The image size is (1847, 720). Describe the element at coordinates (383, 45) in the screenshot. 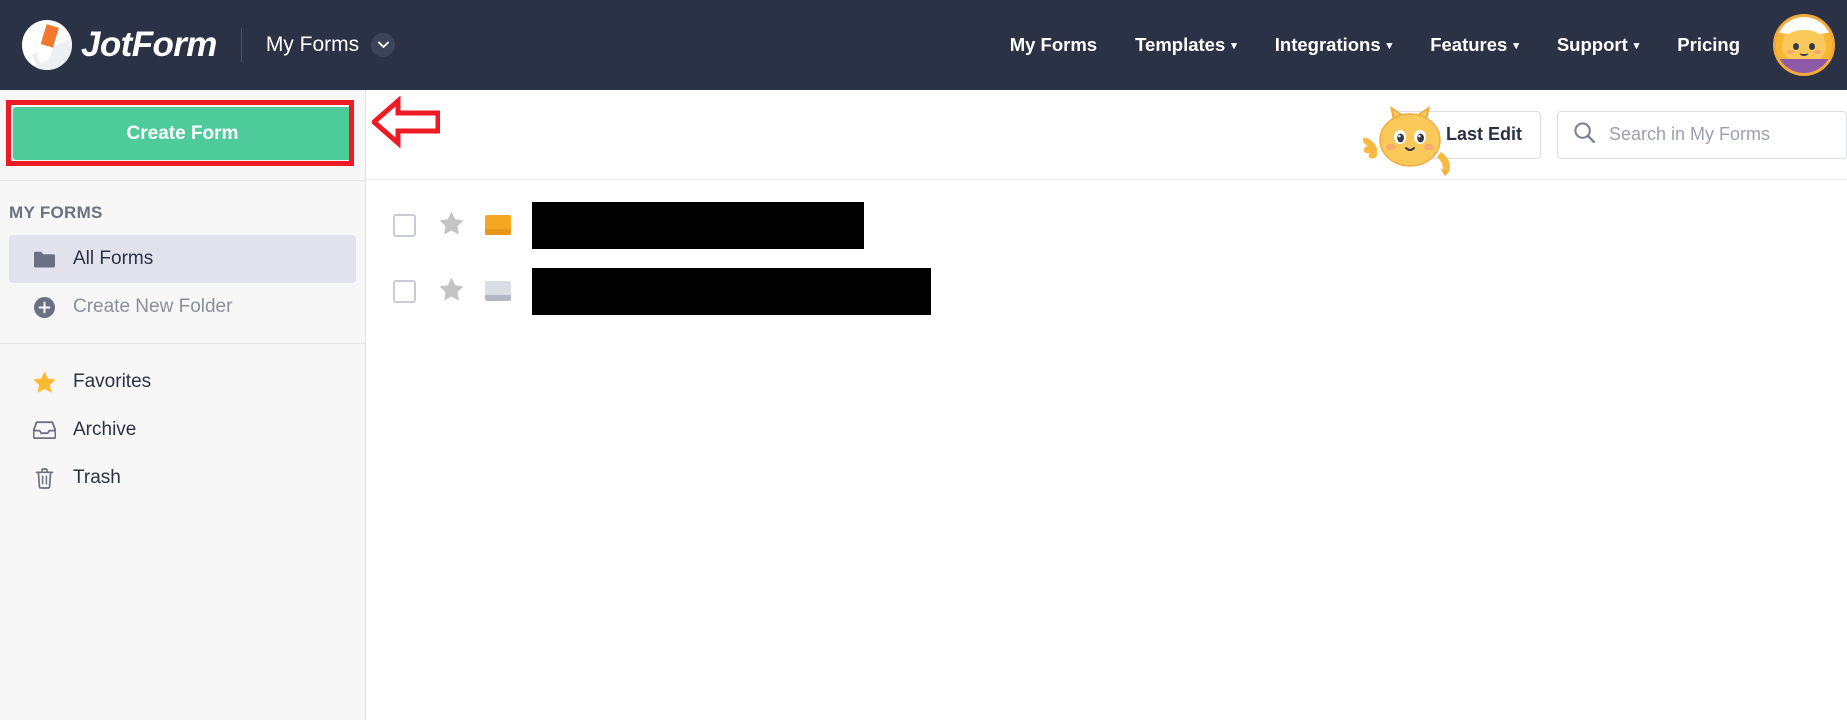

I see `chevron-down-icon` at that location.